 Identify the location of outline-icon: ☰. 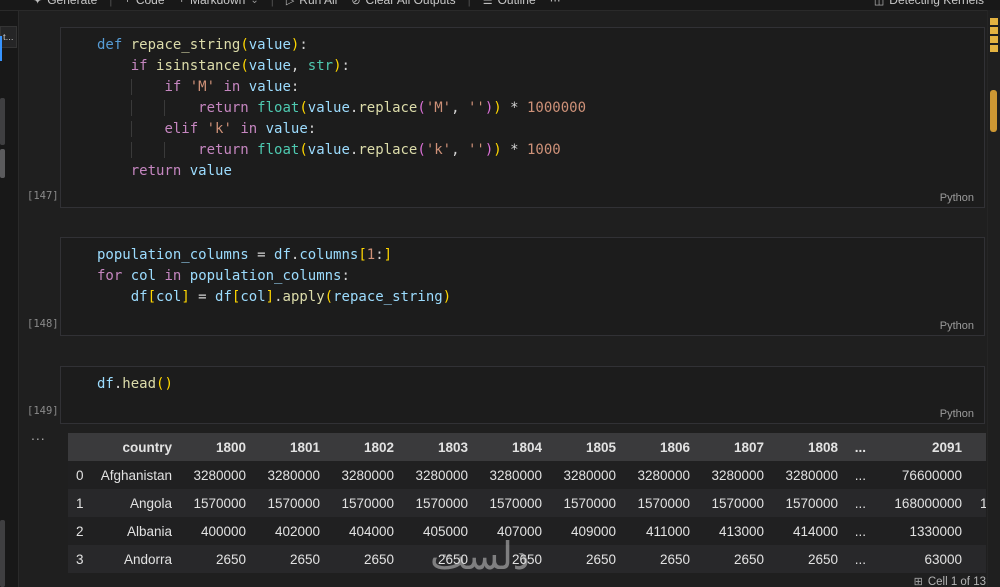
(487, 3).